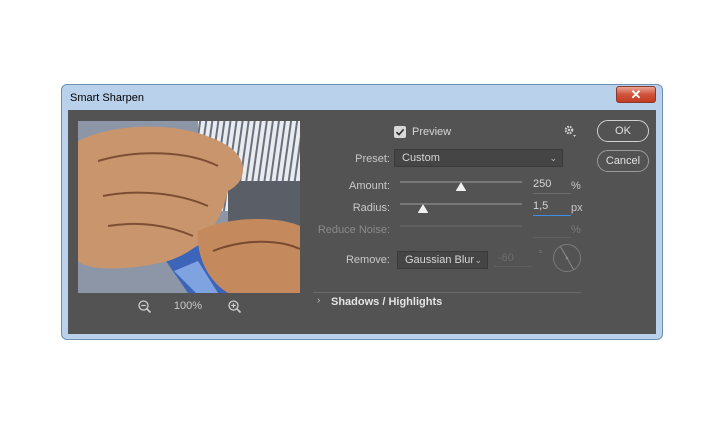  Describe the element at coordinates (386, 302) in the screenshot. I see `shadows-highlights-toggle: Shadows / Highlights` at that location.